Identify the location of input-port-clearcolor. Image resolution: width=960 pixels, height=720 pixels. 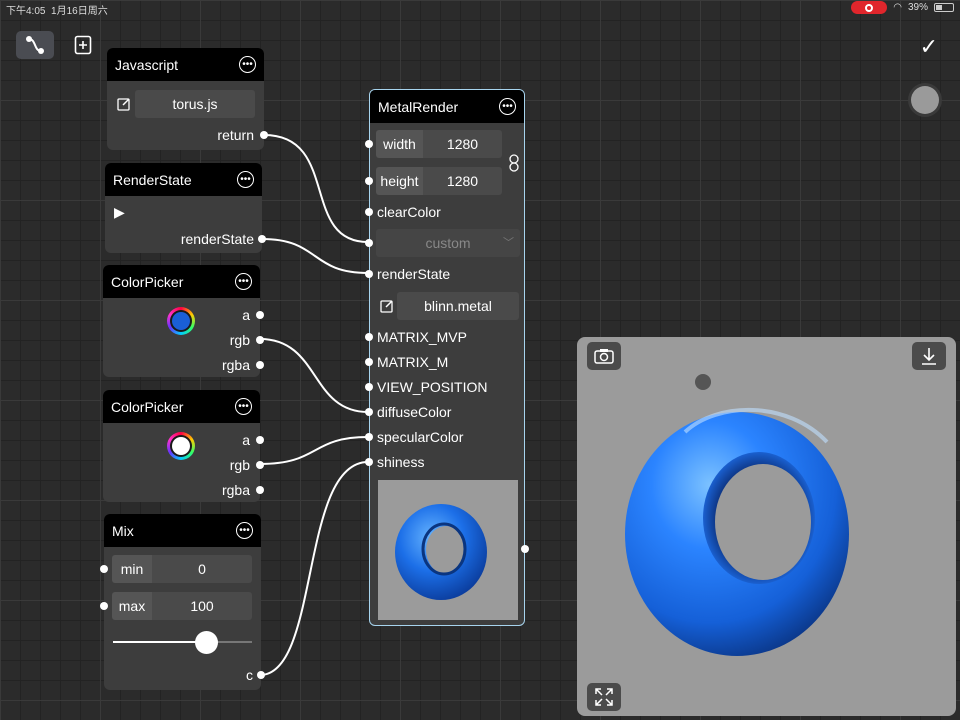
(369, 212).